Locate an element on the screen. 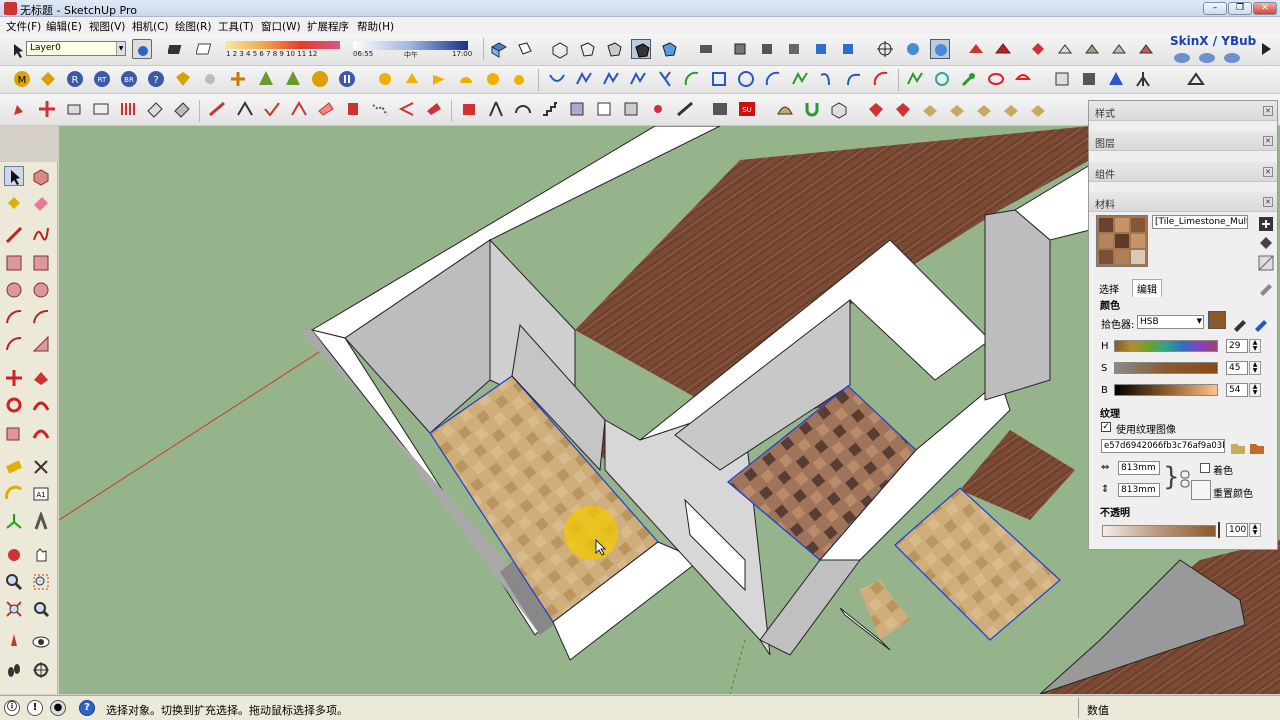 The width and height of the screenshot is (1280, 720). opacity-slider is located at coordinates (1159, 531).